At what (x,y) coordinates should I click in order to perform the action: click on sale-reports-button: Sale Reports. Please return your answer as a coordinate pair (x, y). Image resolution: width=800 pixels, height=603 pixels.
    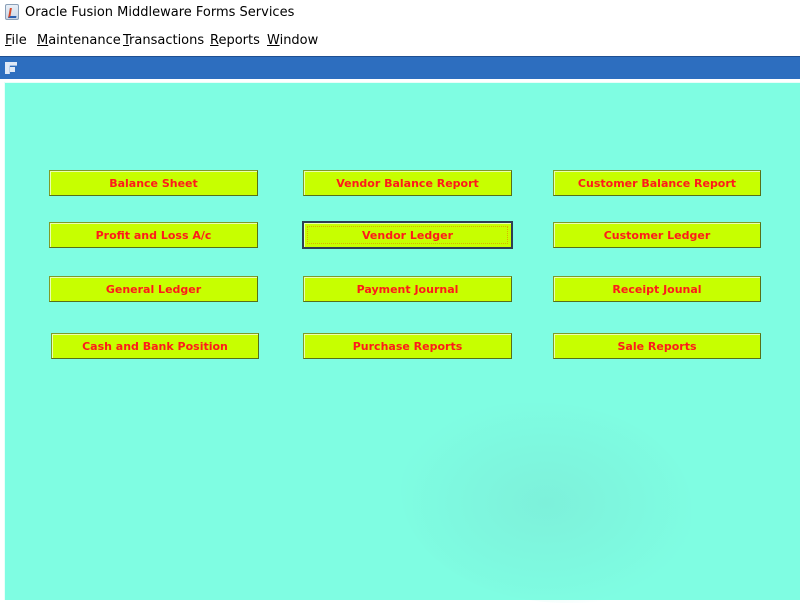
    Looking at the image, I should click on (657, 346).